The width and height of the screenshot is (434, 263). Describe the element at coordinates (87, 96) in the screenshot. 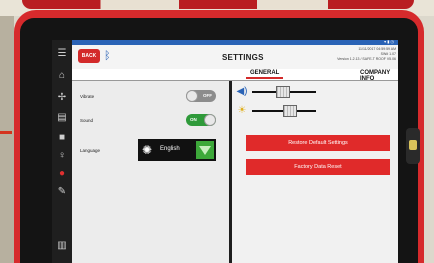

I see `vibrate-label: Vibrate` at that location.